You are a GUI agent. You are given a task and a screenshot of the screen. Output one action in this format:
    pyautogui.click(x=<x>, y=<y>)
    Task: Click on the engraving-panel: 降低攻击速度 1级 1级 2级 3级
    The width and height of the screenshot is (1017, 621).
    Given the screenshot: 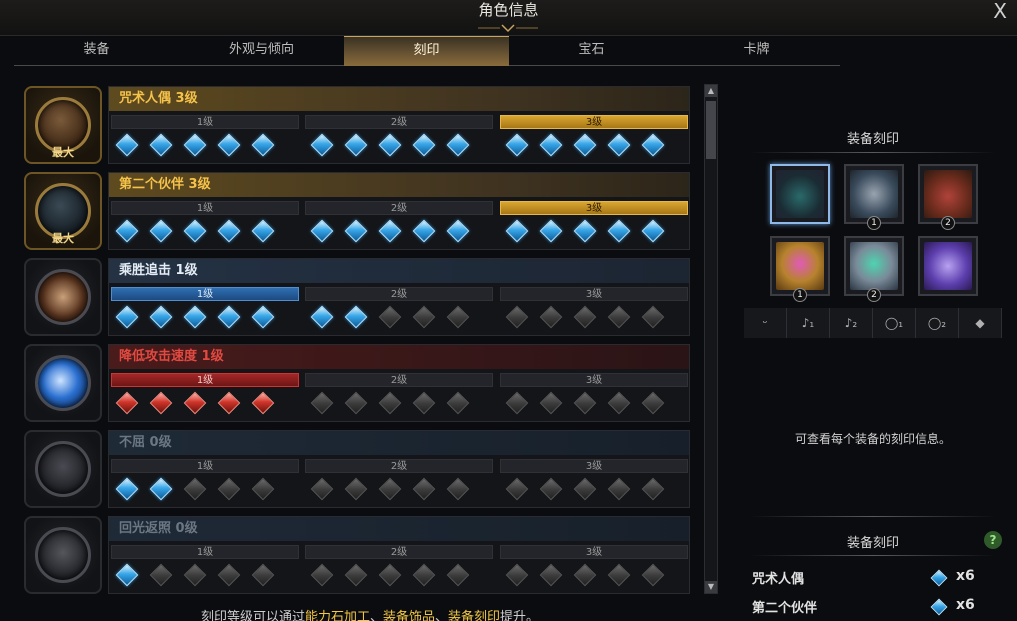 What is the action you would take?
    pyautogui.click(x=399, y=383)
    